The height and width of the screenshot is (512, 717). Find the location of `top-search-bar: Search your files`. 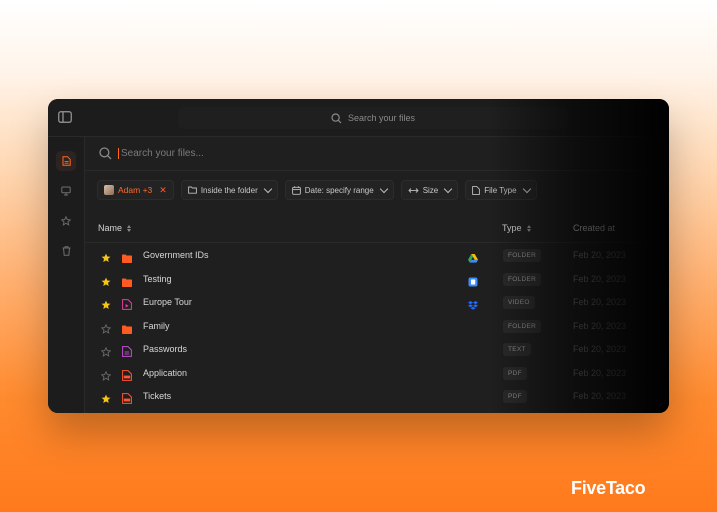

top-search-bar: Search your files is located at coordinates (373, 118).